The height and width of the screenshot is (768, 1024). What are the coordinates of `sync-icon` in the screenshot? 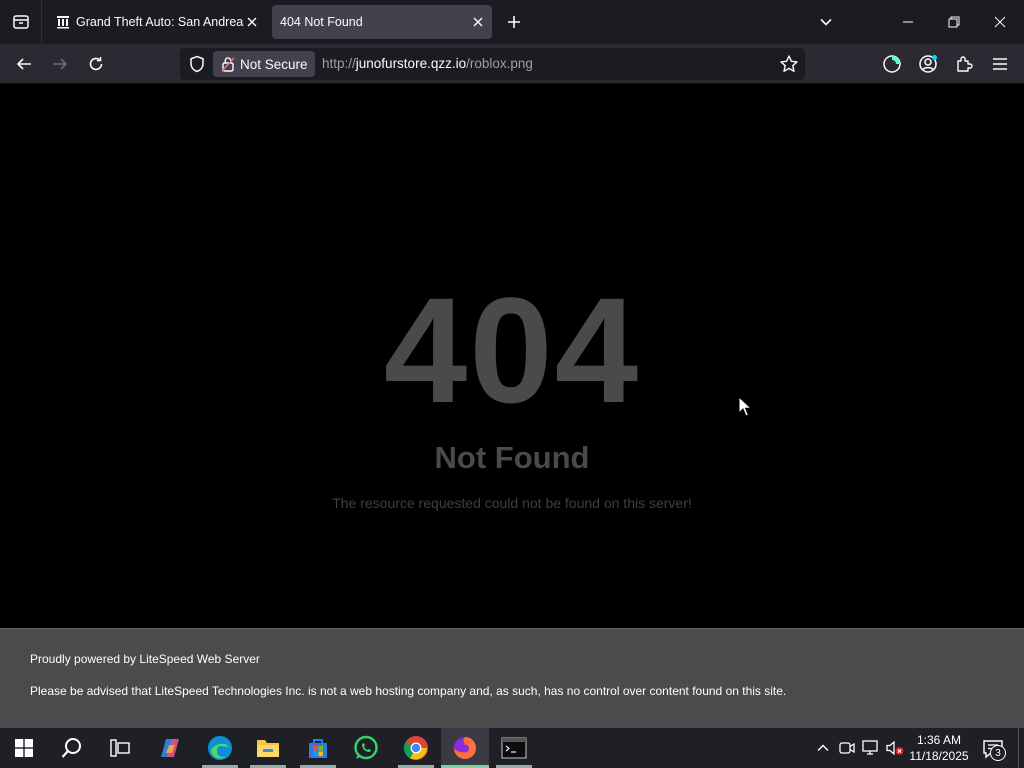 It's located at (892, 64).